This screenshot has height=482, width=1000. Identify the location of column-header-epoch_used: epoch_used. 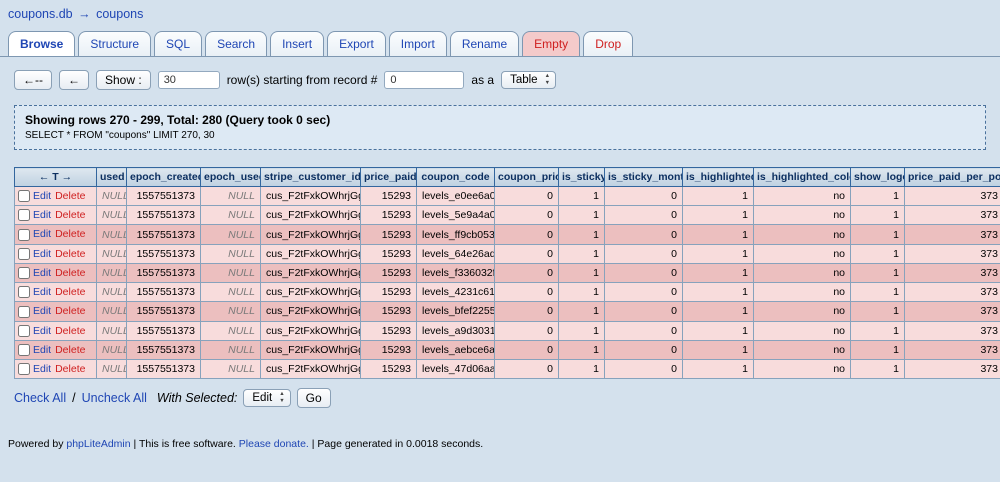
(230, 177).